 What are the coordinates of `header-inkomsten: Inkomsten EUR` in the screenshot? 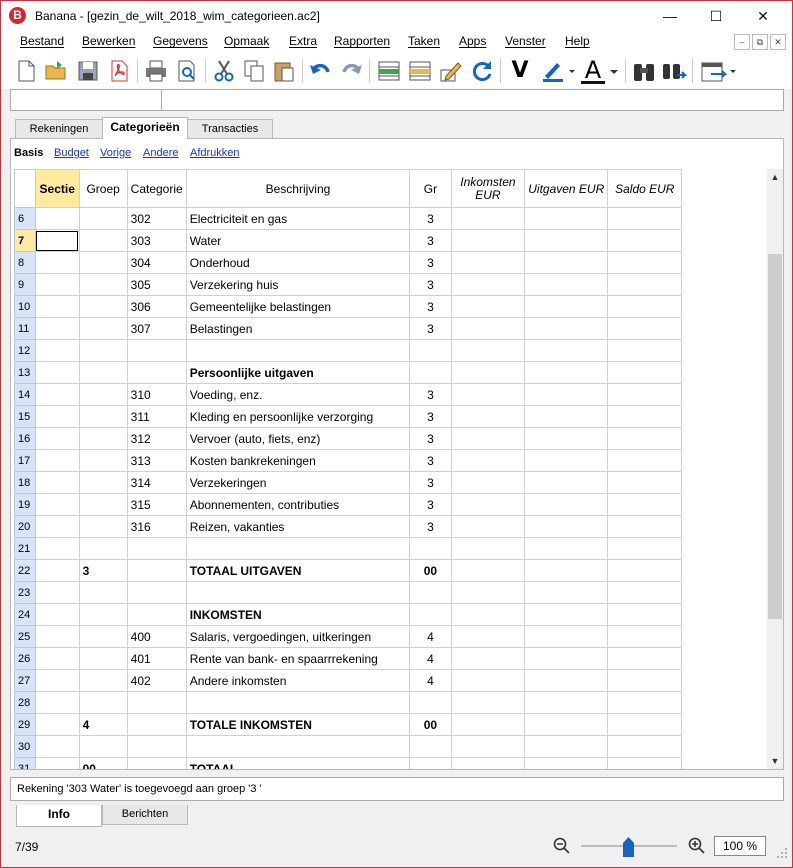 It's located at (488, 188).